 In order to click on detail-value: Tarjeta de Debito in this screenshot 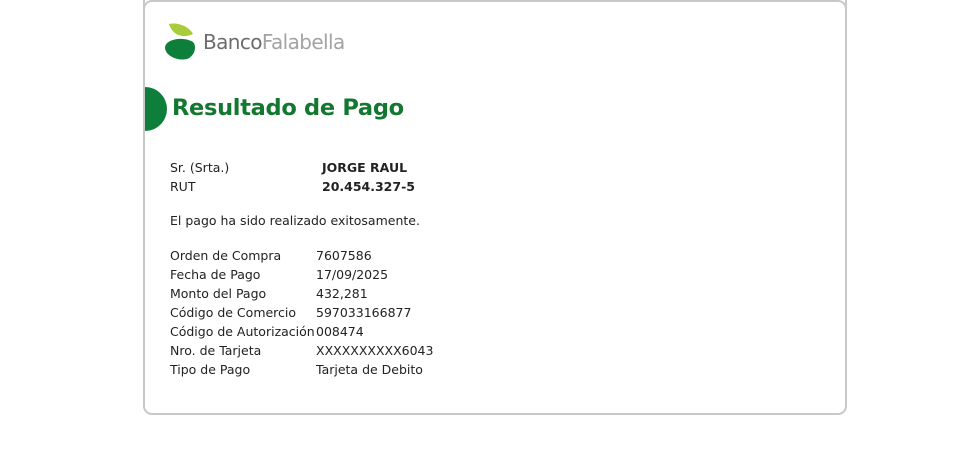, I will do `click(369, 369)`.